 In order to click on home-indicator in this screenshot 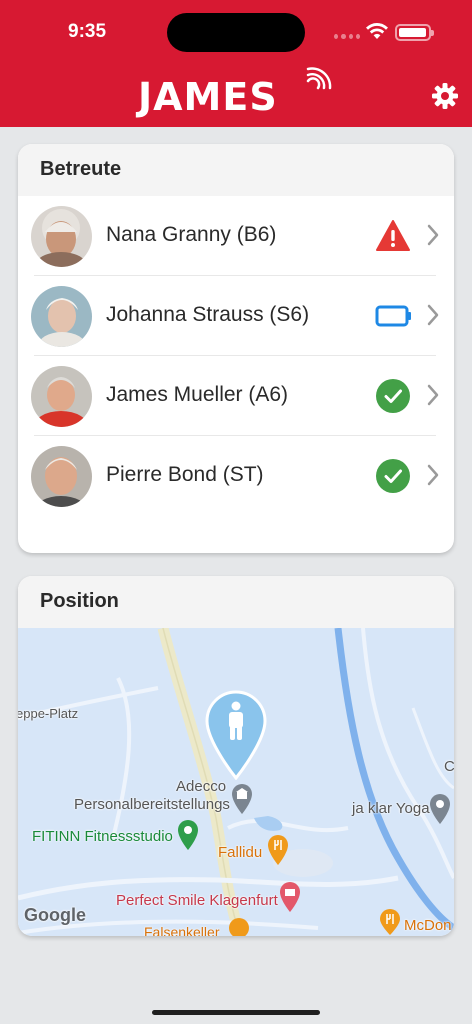, I will do `click(236, 1012)`.